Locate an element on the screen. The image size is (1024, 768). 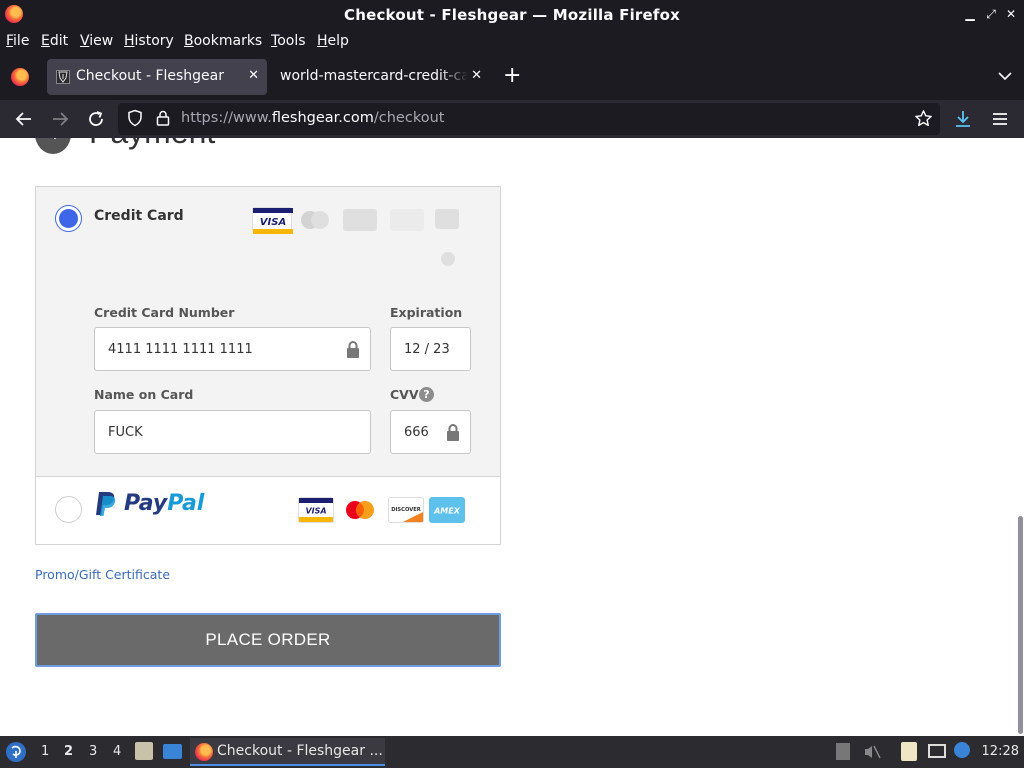
navigation-bar: https://www.fleshgear.com/checkout is located at coordinates (512, 119).